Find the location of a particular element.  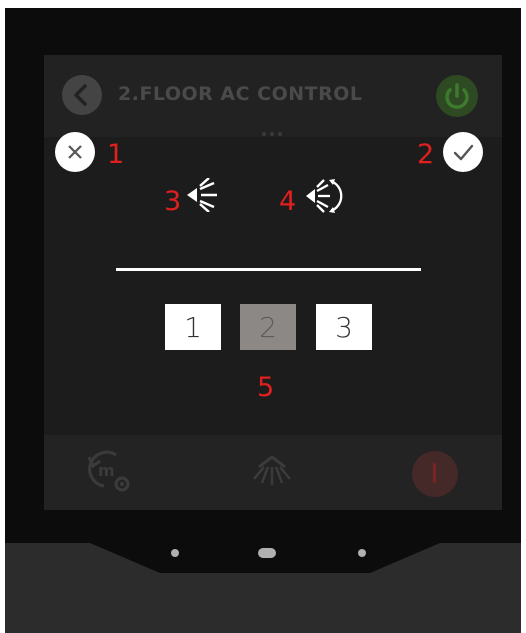

check-icon is located at coordinates (463, 152).